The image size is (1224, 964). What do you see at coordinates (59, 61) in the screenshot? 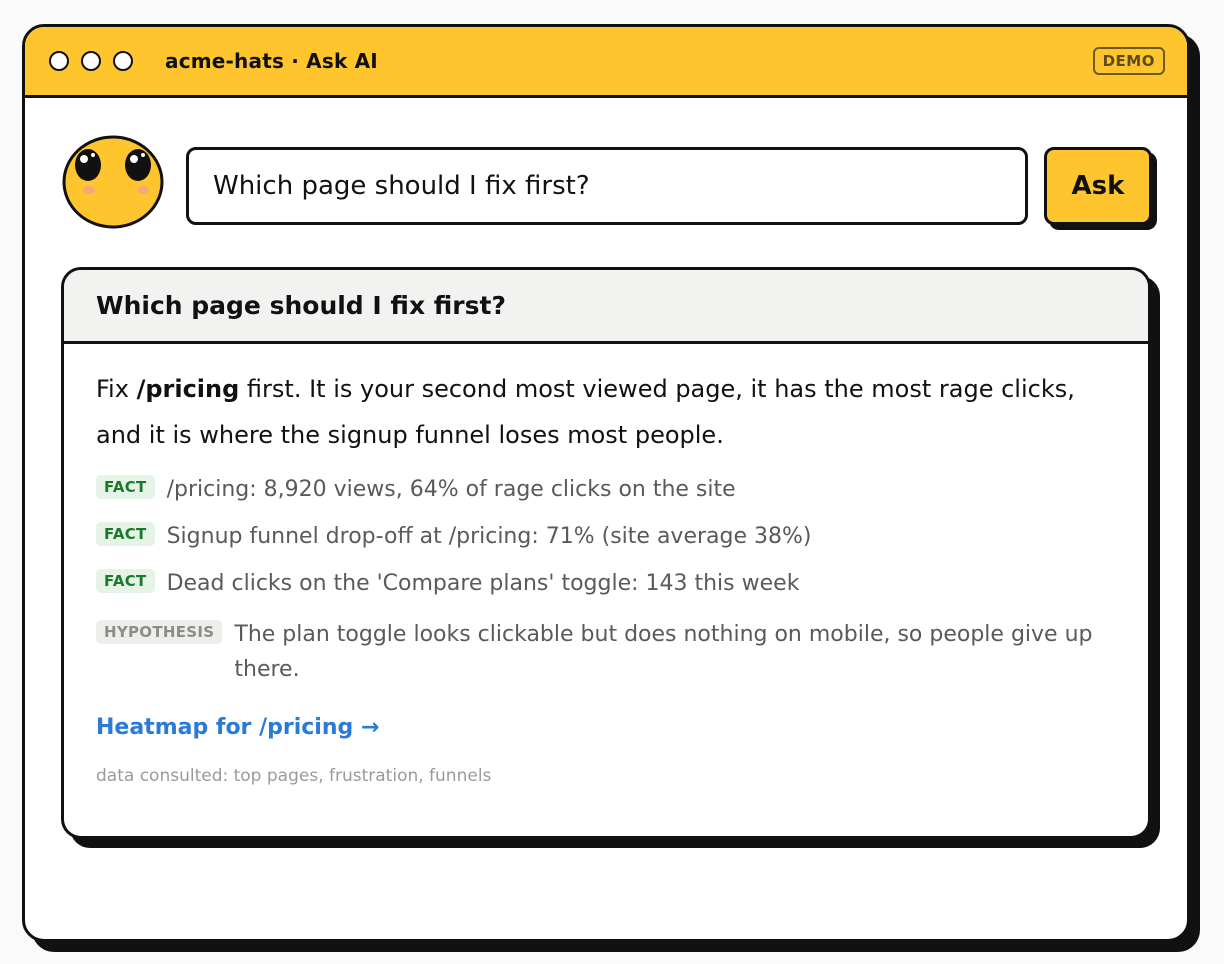
I see `close-dot` at bounding box center [59, 61].